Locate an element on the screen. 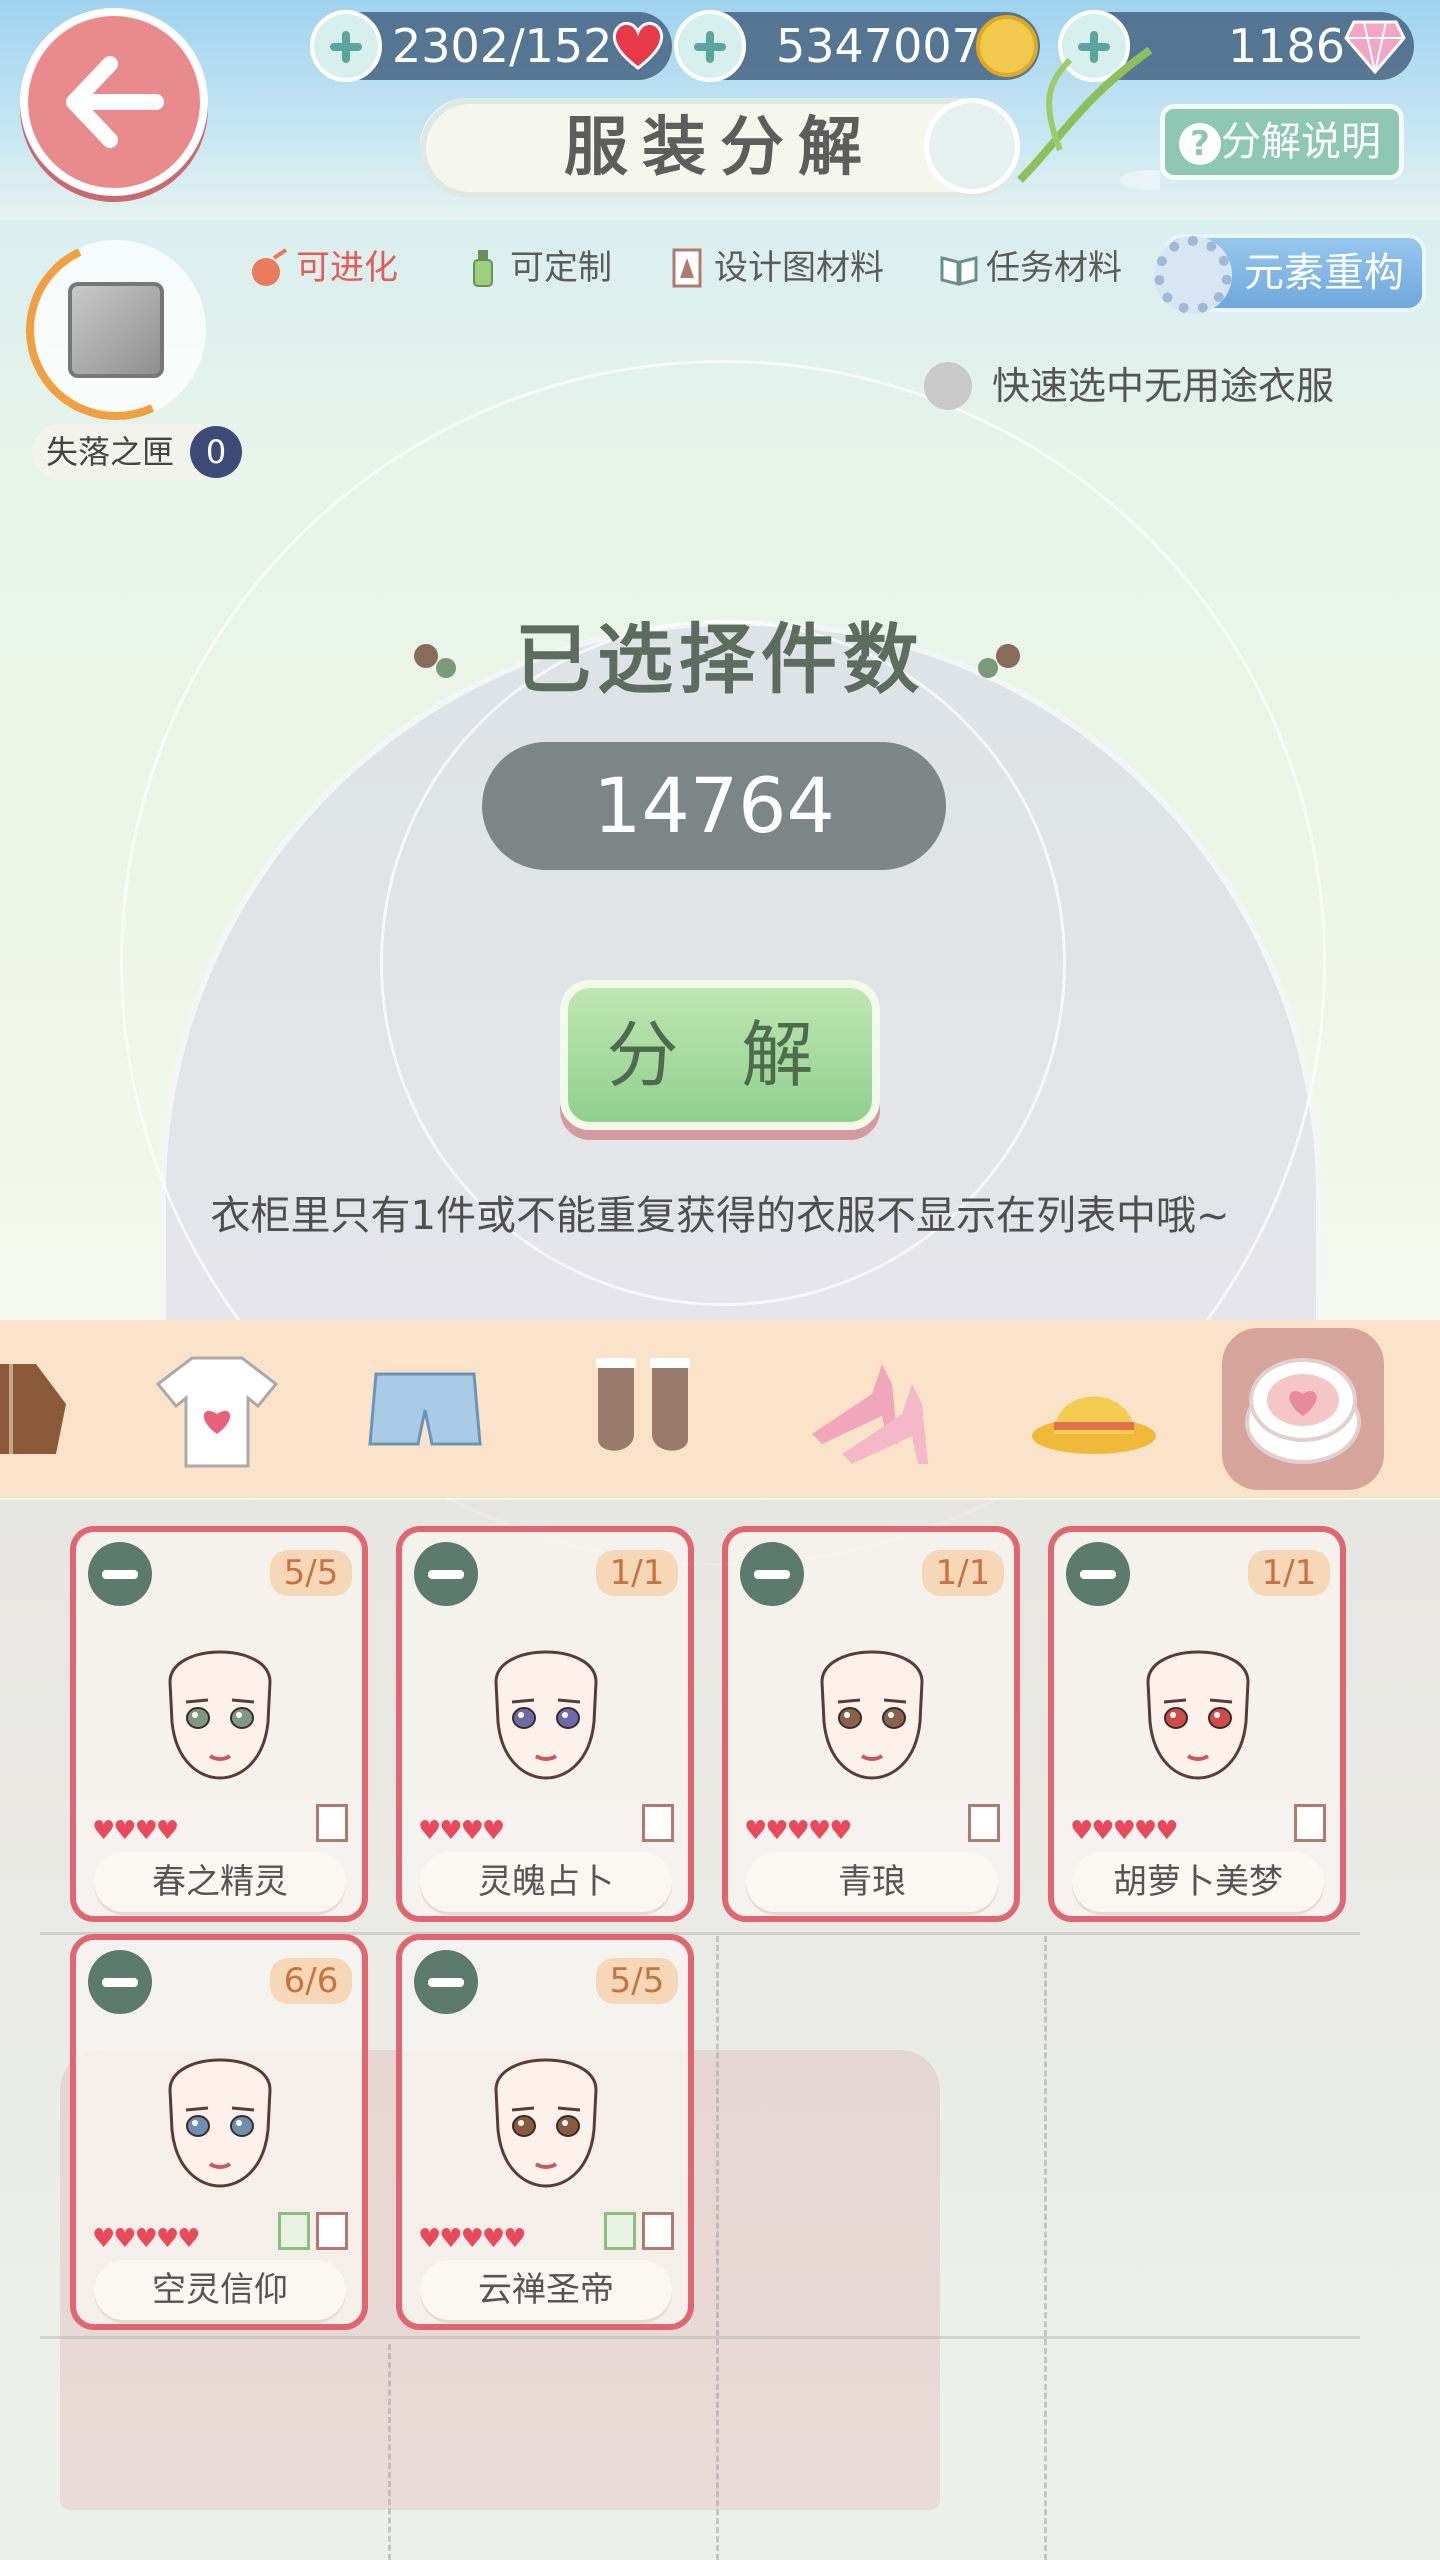 The height and width of the screenshot is (2560, 1440). high-heels-icon is located at coordinates (870, 1414).